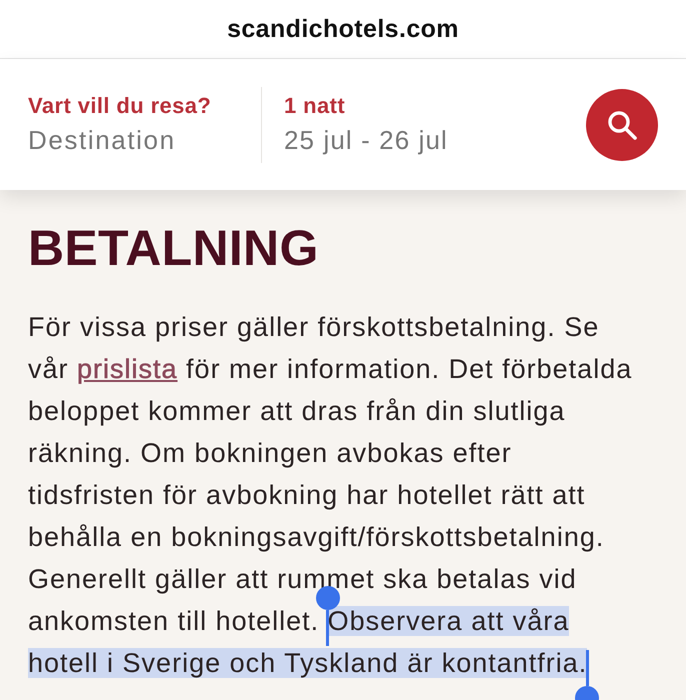 The image size is (686, 700). I want to click on nights-label: 1 natt, so click(315, 105).